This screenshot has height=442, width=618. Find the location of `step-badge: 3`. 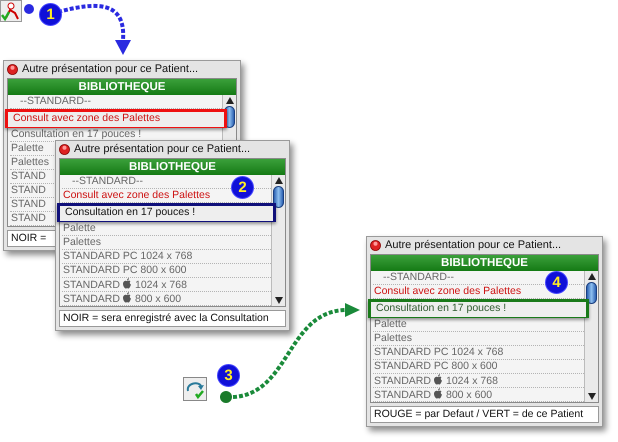

step-badge: 3 is located at coordinates (228, 375).